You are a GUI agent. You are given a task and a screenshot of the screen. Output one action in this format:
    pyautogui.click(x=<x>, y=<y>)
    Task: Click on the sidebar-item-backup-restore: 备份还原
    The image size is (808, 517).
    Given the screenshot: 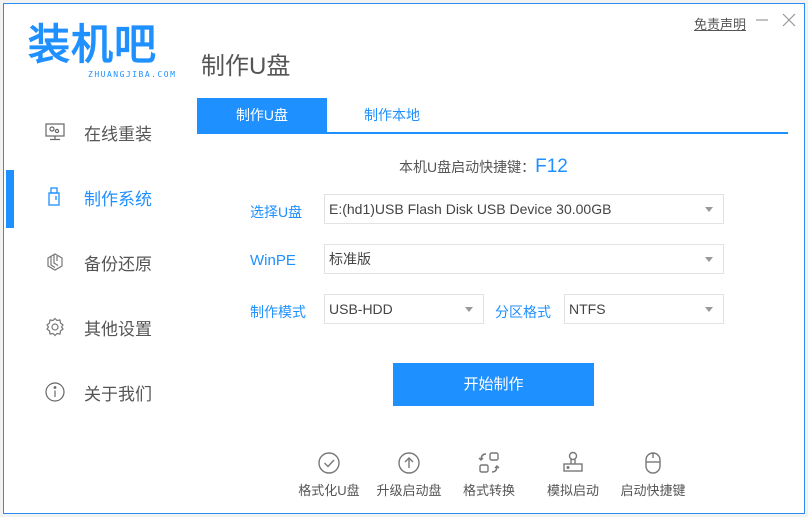 What is the action you would take?
    pyautogui.click(x=99, y=262)
    